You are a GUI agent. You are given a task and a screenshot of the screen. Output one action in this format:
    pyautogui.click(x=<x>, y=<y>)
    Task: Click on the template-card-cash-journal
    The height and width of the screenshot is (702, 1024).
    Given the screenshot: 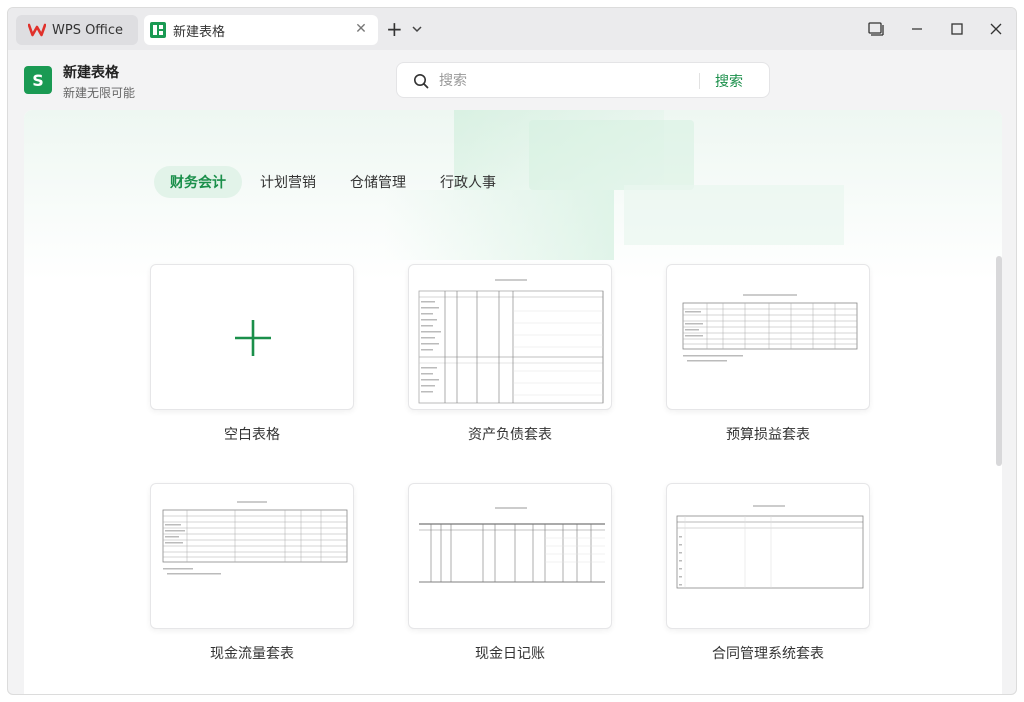 What is the action you would take?
    pyautogui.click(x=510, y=556)
    